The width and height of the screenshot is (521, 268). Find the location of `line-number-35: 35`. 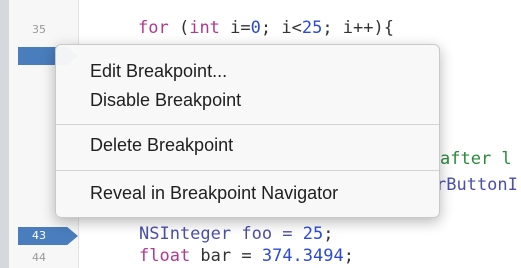

line-number-35: 35 is located at coordinates (39, 29).